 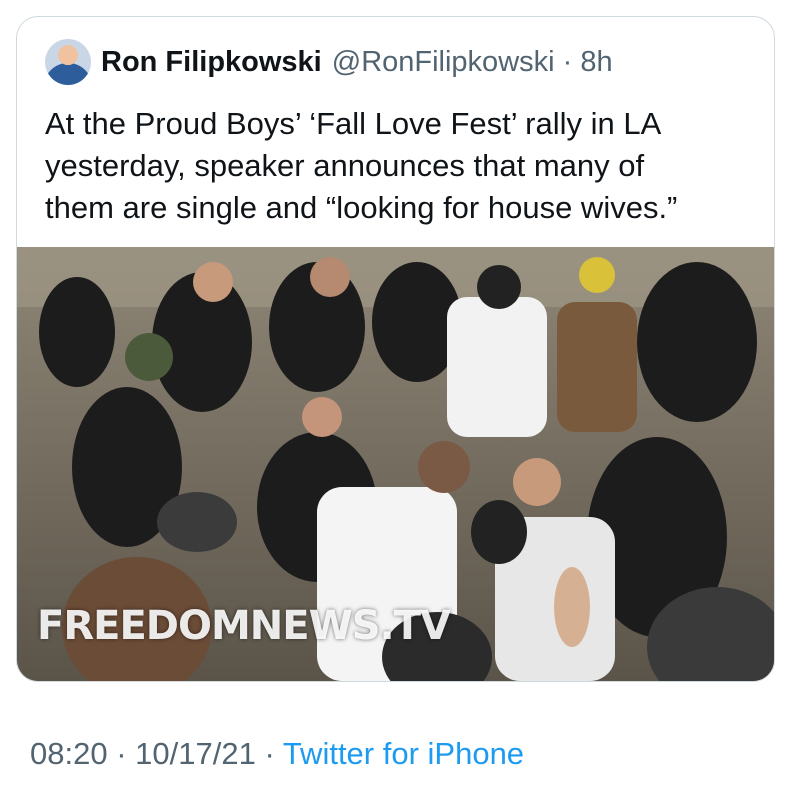 I want to click on author-name: Ron Filipkowski, so click(x=211, y=62).